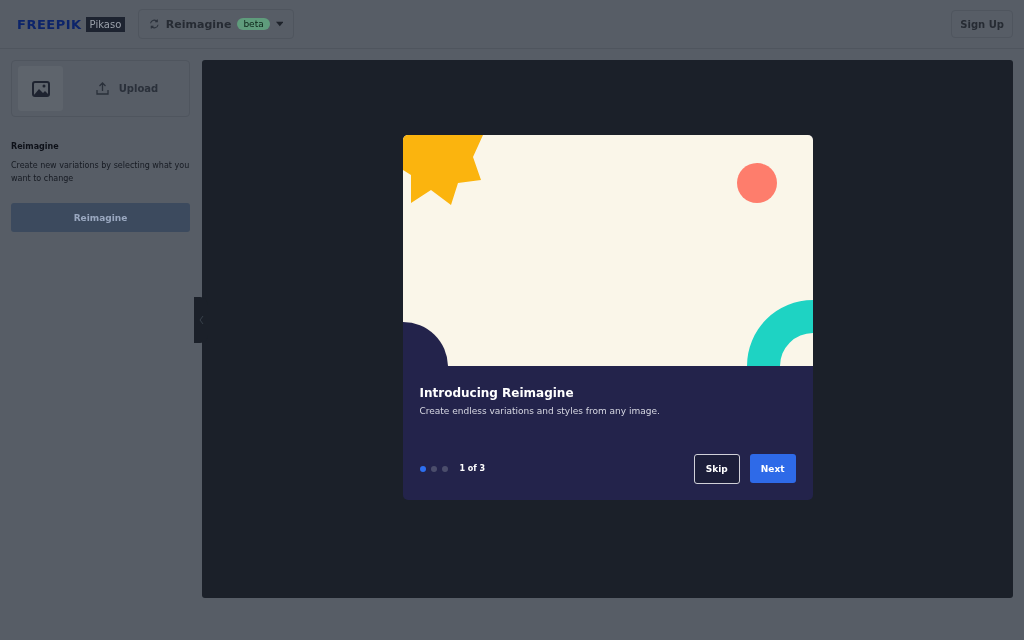  I want to click on caret-icon, so click(279, 24).